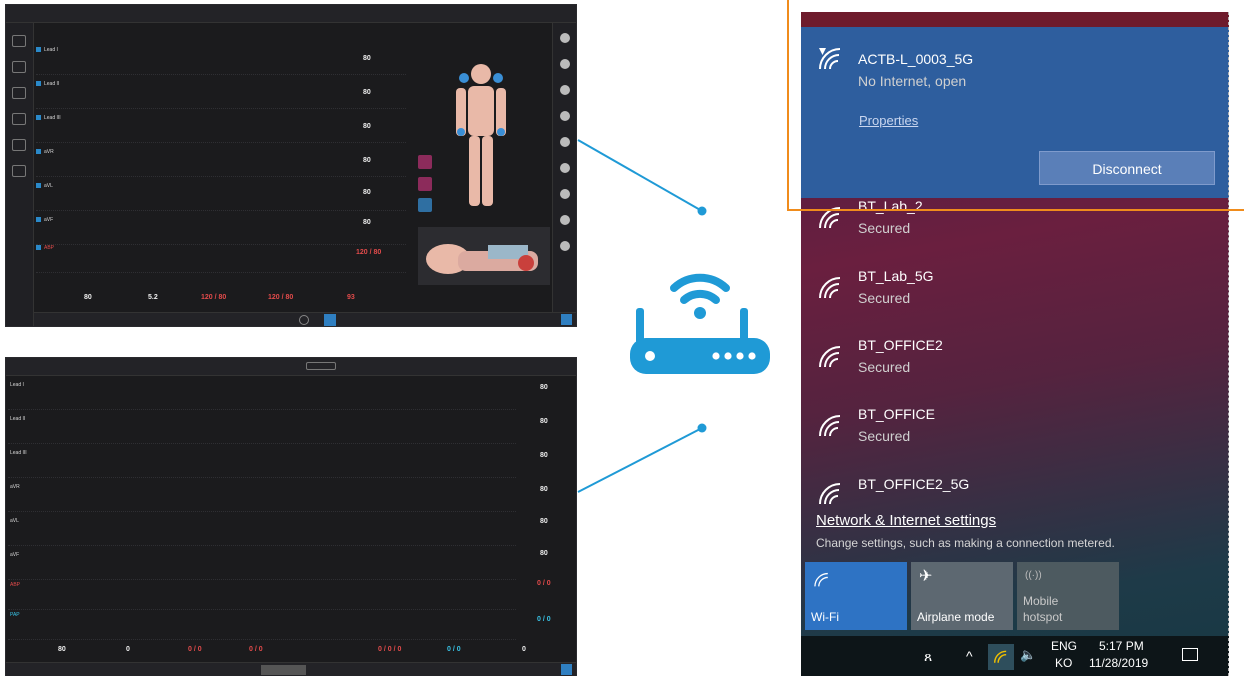 Image resolution: width=1244 pixels, height=676 pixels. What do you see at coordinates (49, 152) in the screenshot?
I see `lead-label: aVR` at bounding box center [49, 152].